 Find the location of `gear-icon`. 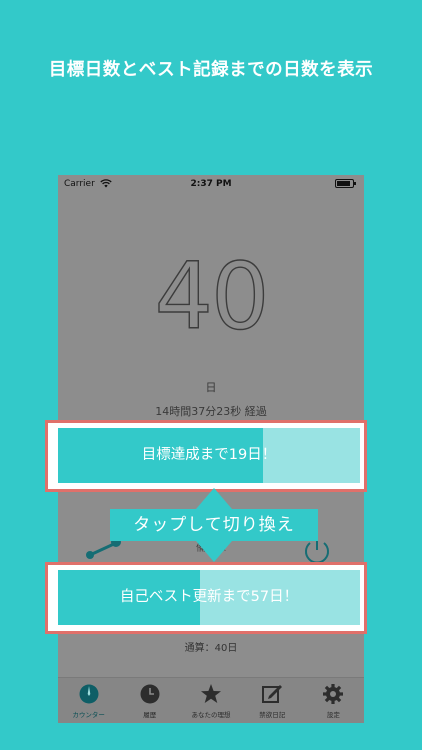

gear-icon is located at coordinates (333, 694).